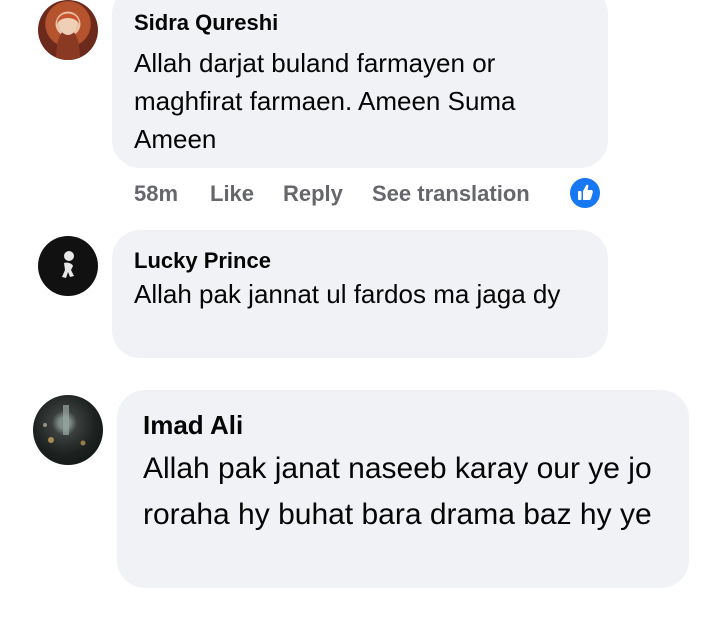  I want to click on comment-text: Allah pak jannat ul fardos ma jaga dy, so click(347, 294).